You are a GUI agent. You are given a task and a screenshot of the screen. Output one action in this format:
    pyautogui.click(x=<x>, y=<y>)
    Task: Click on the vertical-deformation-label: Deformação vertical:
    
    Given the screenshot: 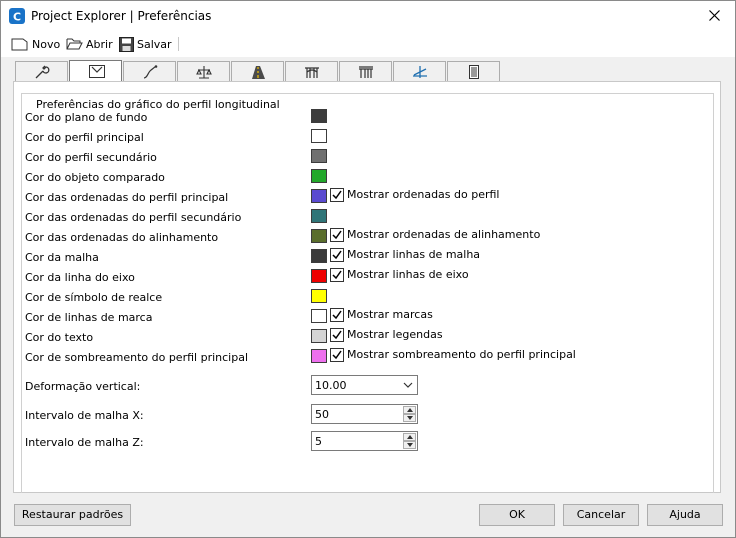 What is the action you would take?
    pyautogui.click(x=83, y=386)
    